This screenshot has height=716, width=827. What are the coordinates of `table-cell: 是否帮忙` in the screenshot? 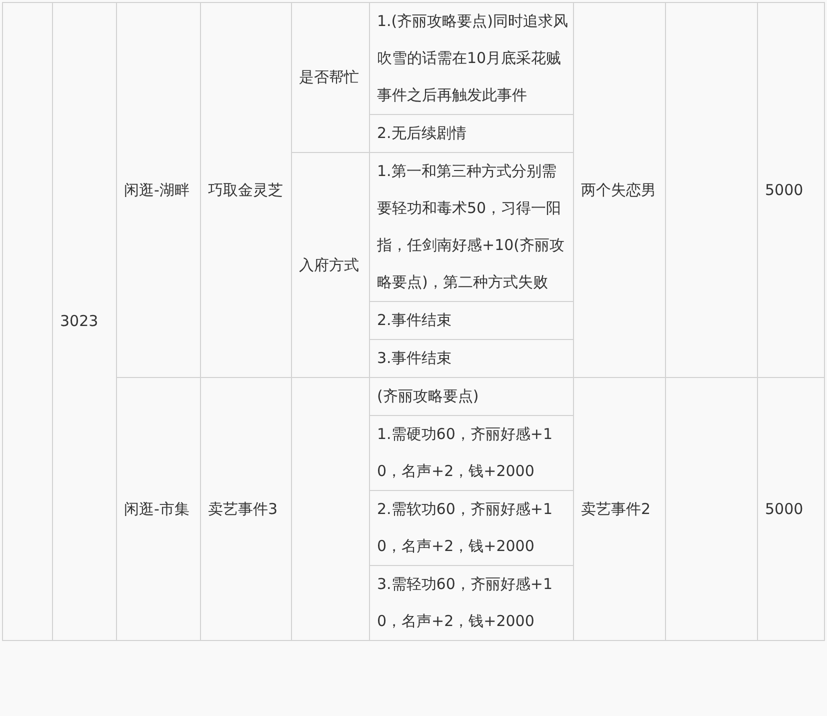 It's located at (331, 77).